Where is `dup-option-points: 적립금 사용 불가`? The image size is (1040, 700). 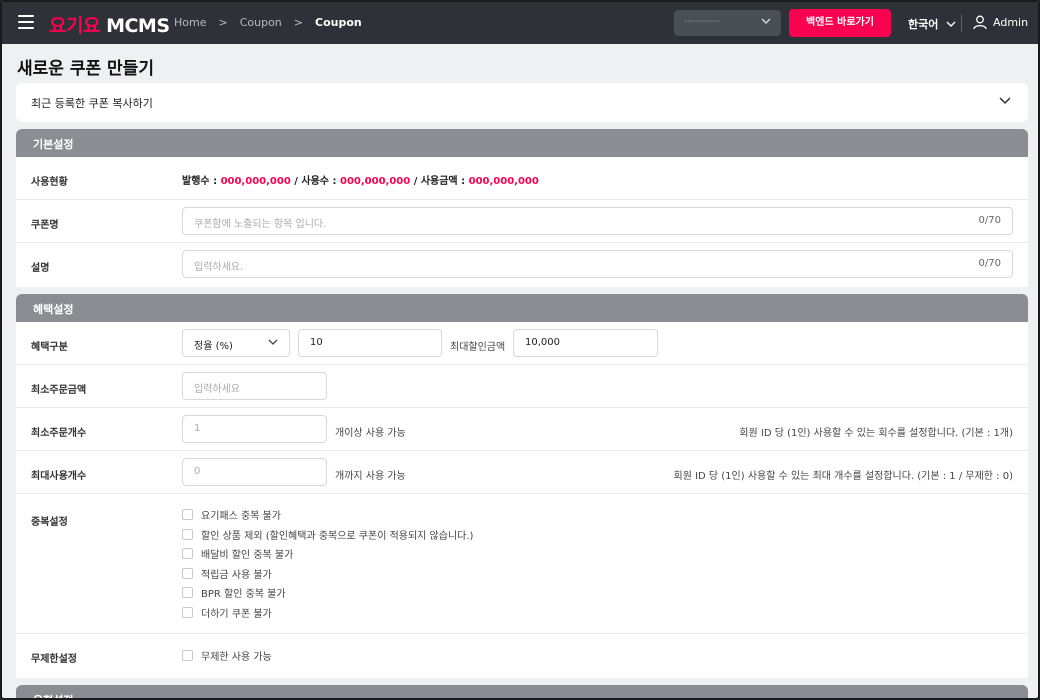 dup-option-points: 적립금 사용 불가 is located at coordinates (327, 574).